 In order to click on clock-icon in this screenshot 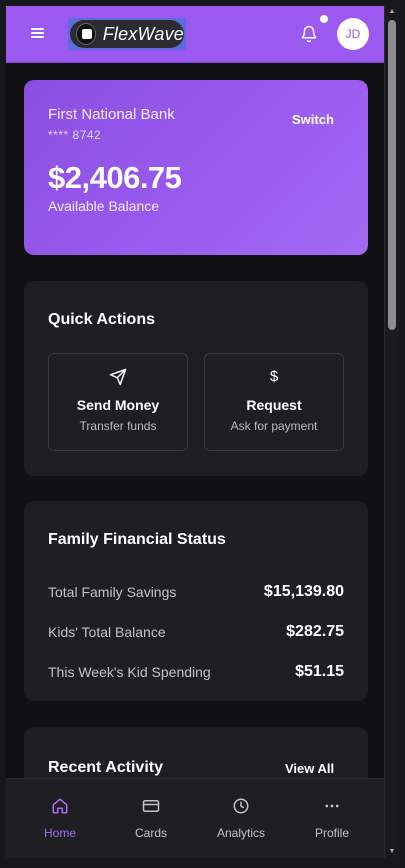, I will do `click(241, 806)`.